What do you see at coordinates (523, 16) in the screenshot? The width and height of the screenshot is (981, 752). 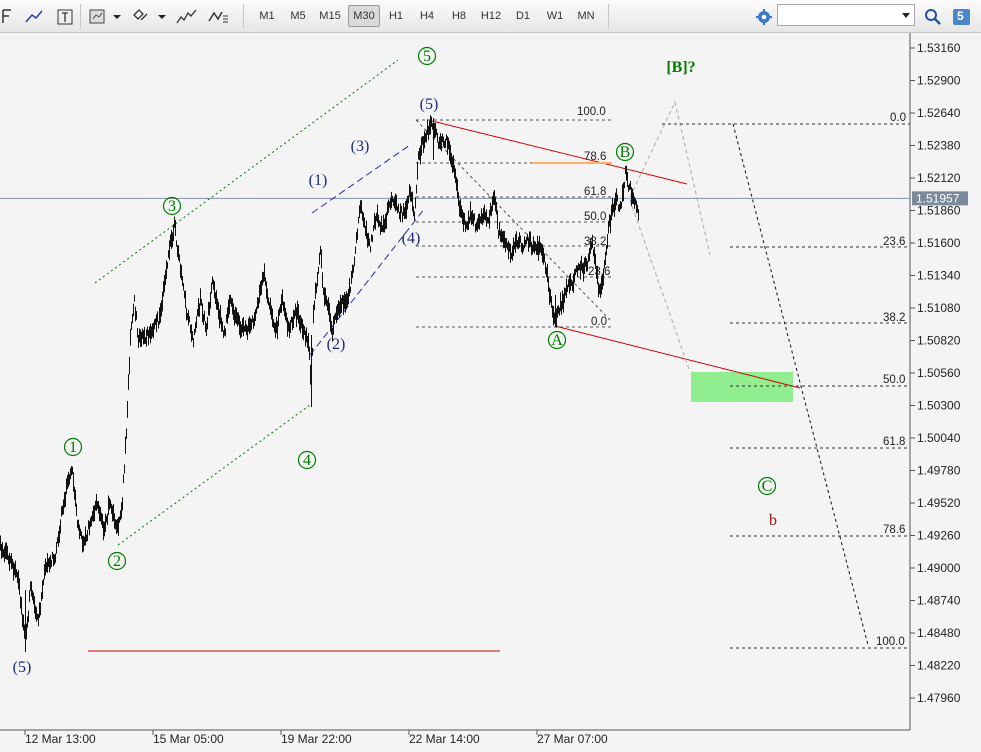 I see `timeframe-d1-button: D1` at bounding box center [523, 16].